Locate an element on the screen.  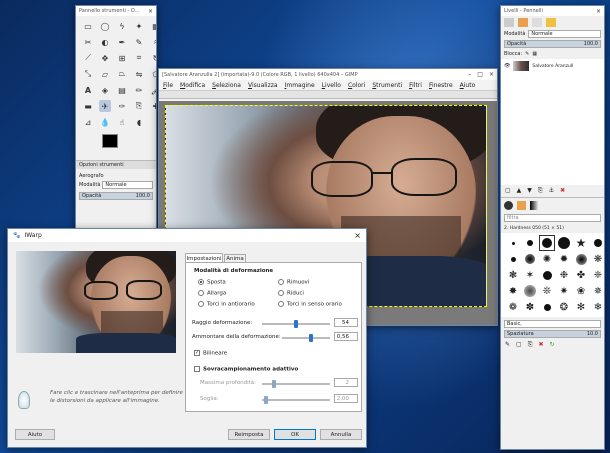
foreground-select-tool-icon: ◐ is located at coordinates (105, 42).